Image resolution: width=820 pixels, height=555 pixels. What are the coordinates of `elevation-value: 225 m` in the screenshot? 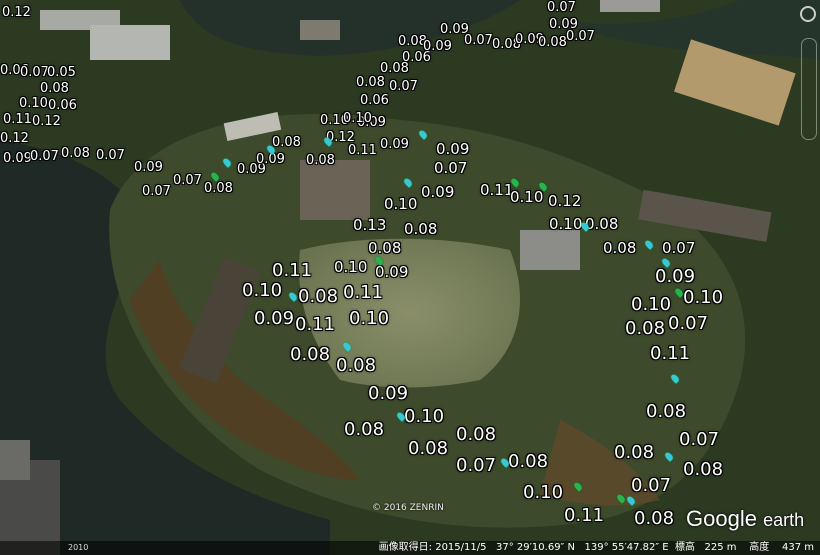 It's located at (720, 547).